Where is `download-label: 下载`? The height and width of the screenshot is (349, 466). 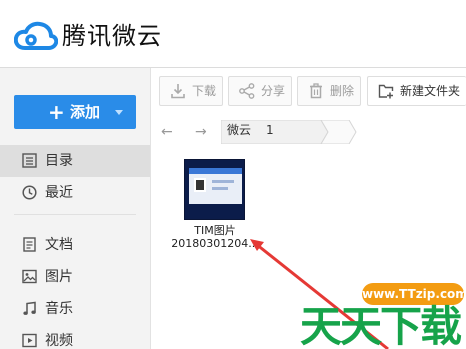
download-label: 下载 is located at coordinates (204, 91).